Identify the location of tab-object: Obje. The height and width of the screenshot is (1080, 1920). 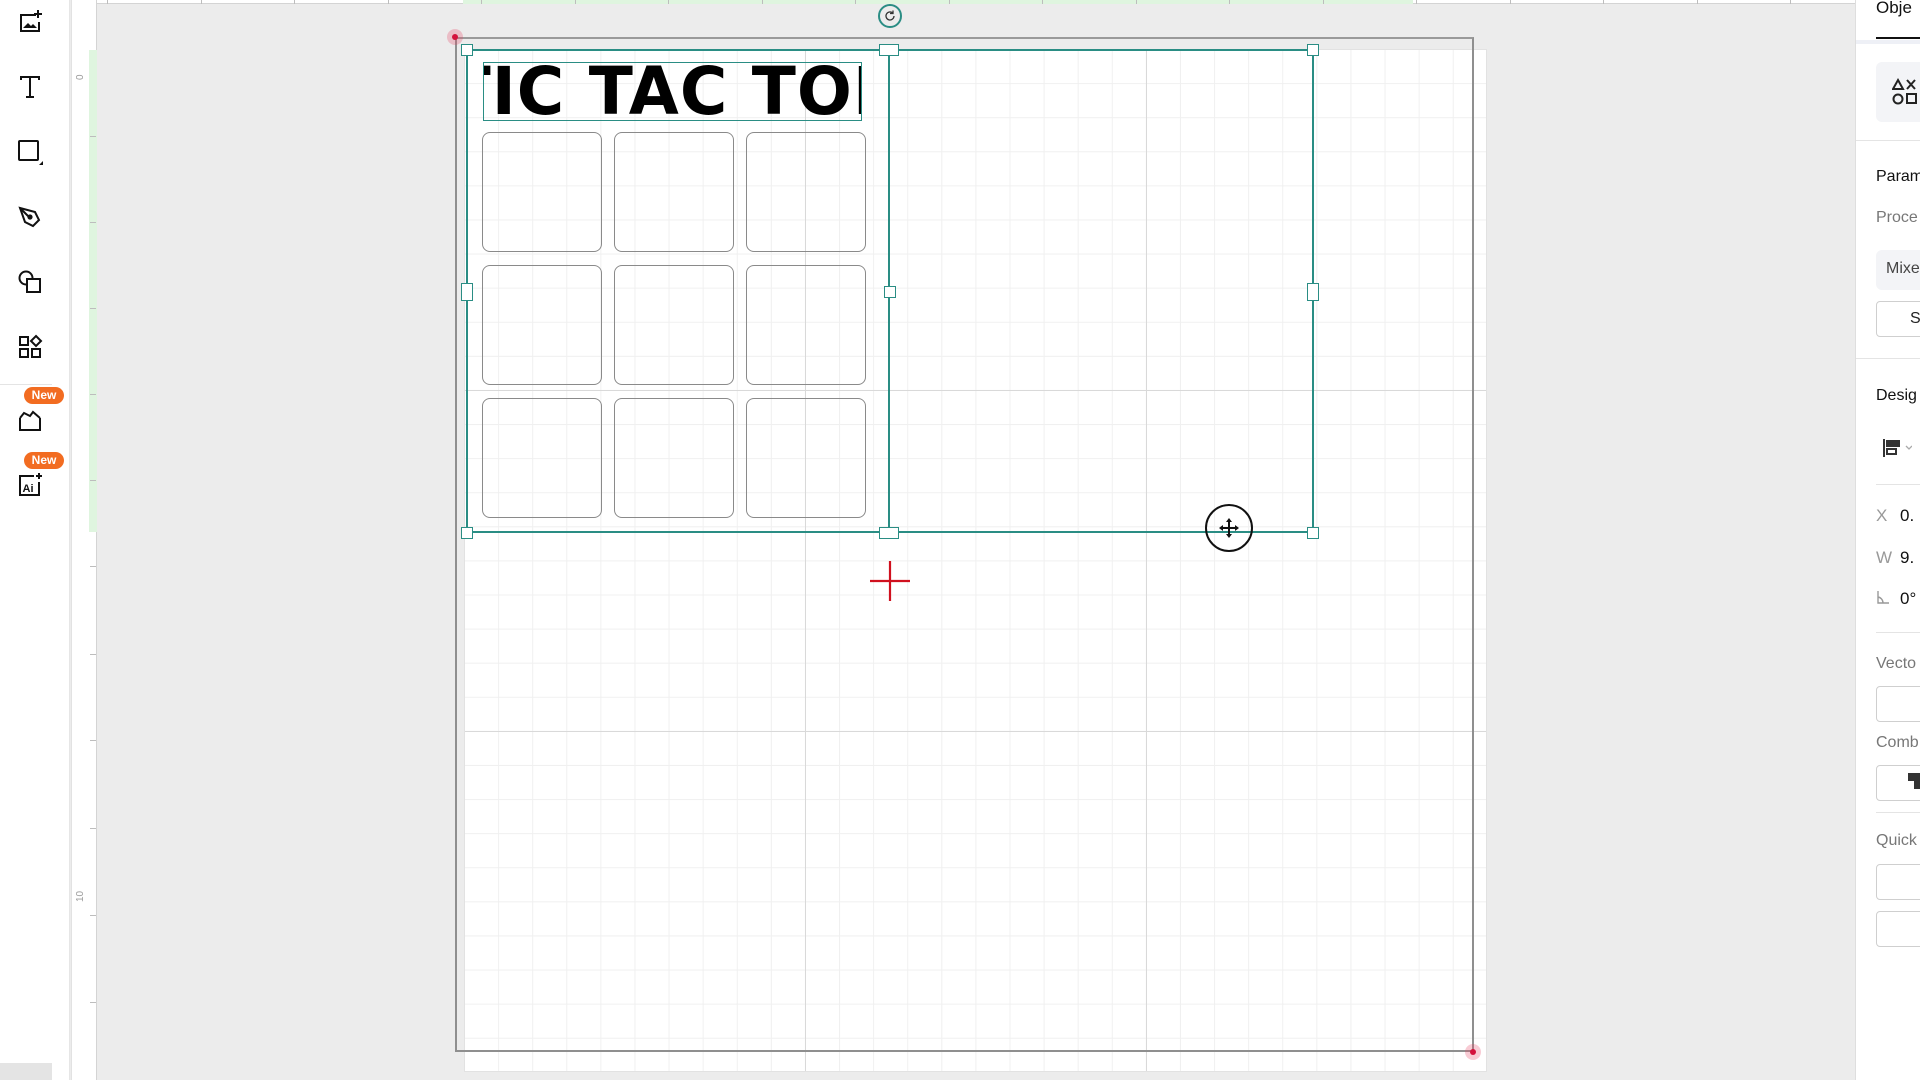
(1894, 9).